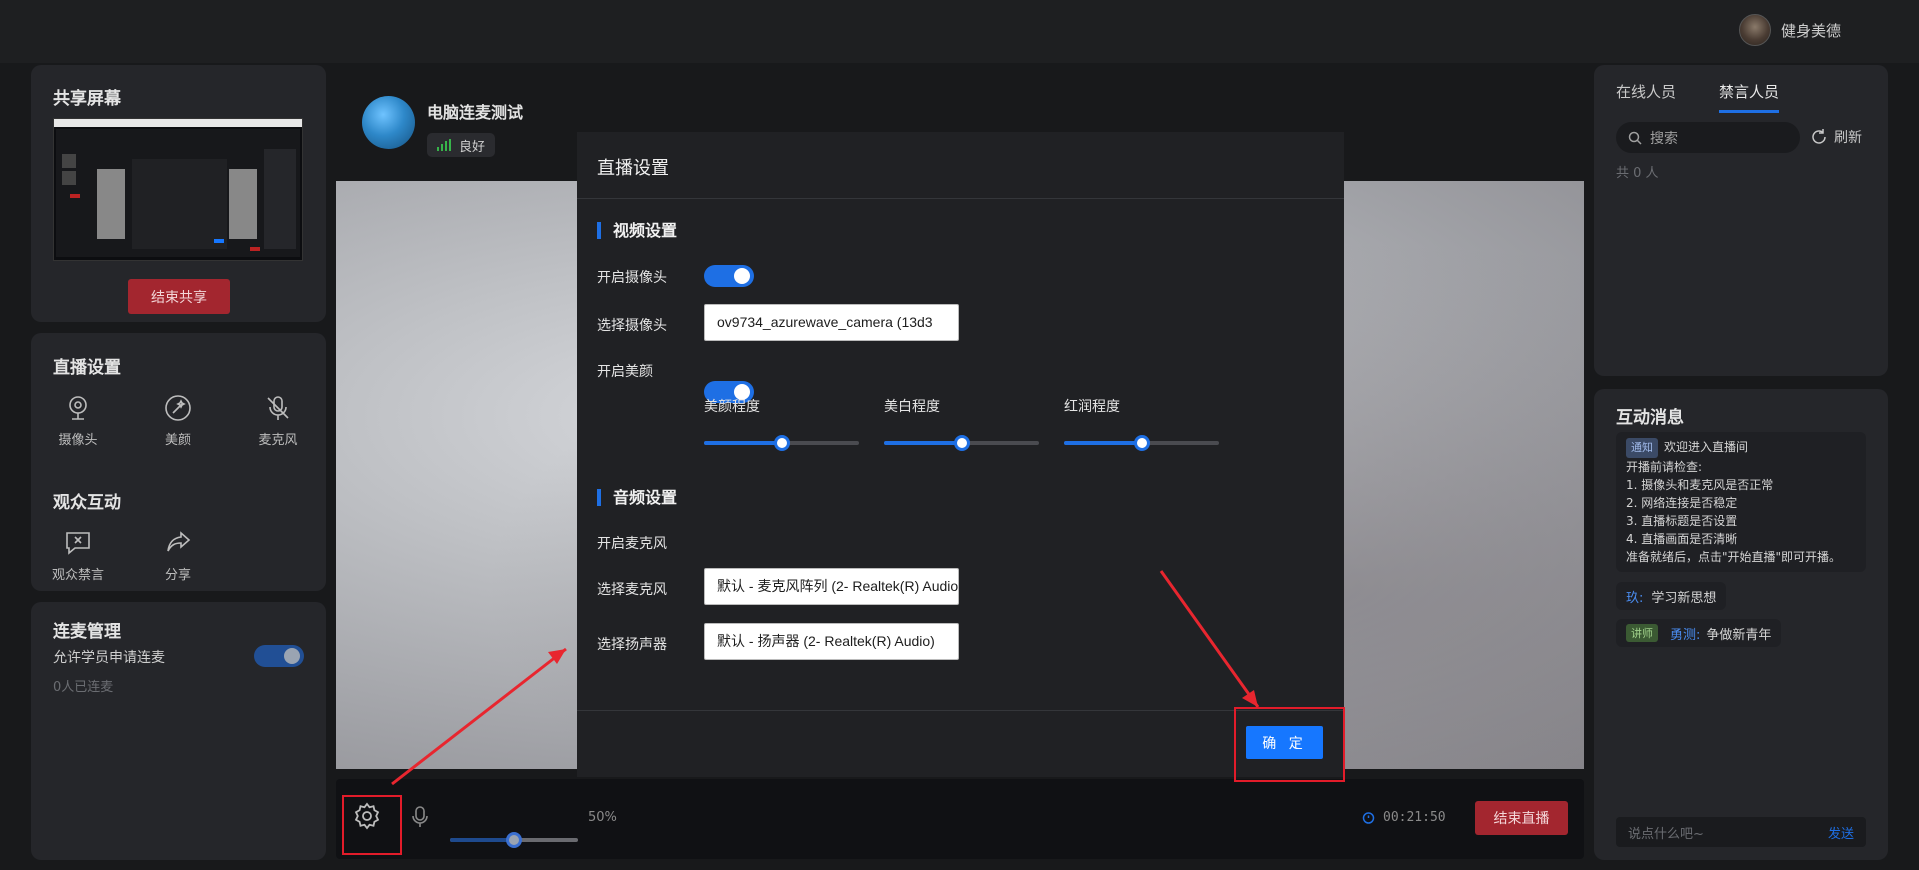  What do you see at coordinates (479, 716) in the screenshot?
I see `arrow-to-settings` at bounding box center [479, 716].